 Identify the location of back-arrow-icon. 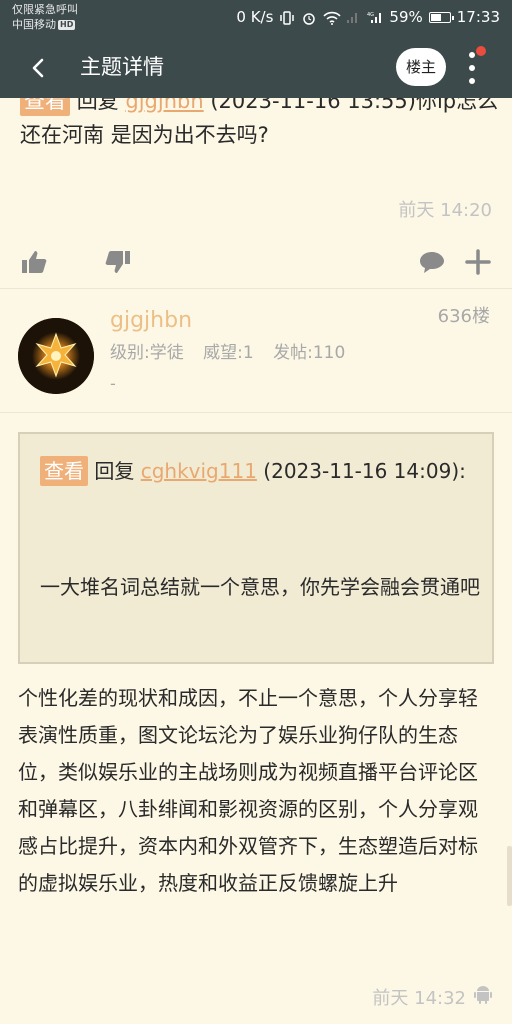
(38, 68).